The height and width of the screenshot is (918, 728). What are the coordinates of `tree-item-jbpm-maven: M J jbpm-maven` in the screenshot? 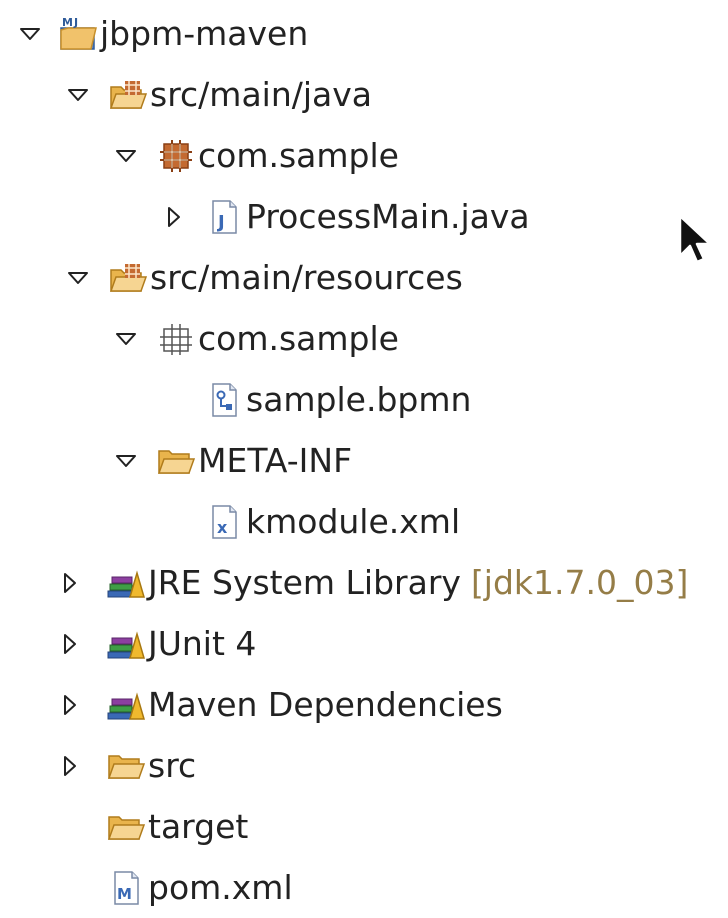 It's located at (161, 33).